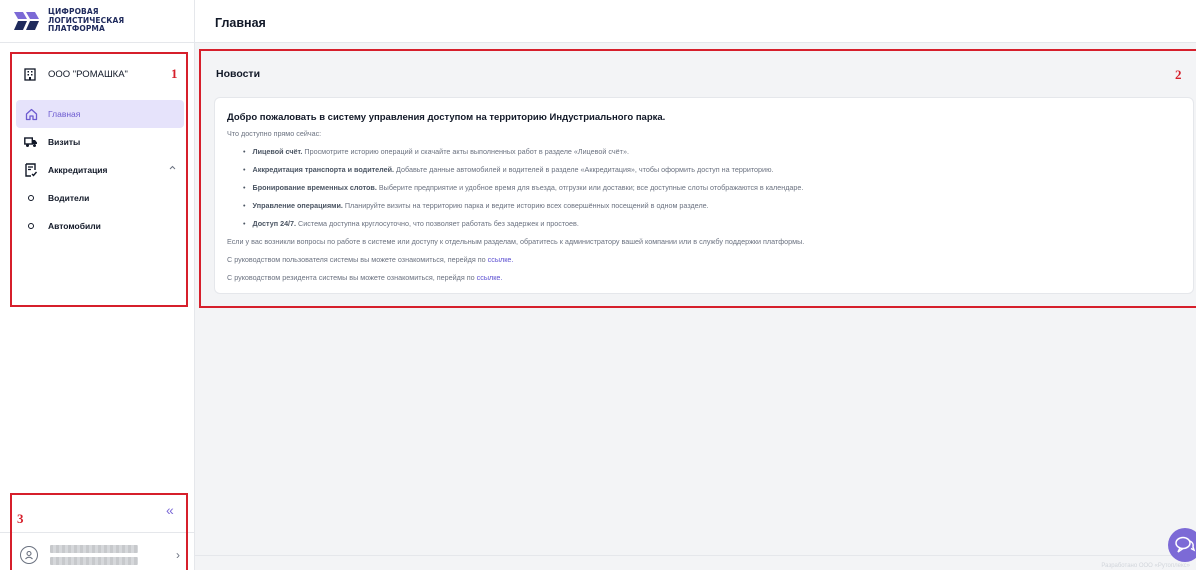 The image size is (1196, 570). What do you see at coordinates (1178, 74) in the screenshot?
I see `annotation-label-2: 2` at bounding box center [1178, 74].